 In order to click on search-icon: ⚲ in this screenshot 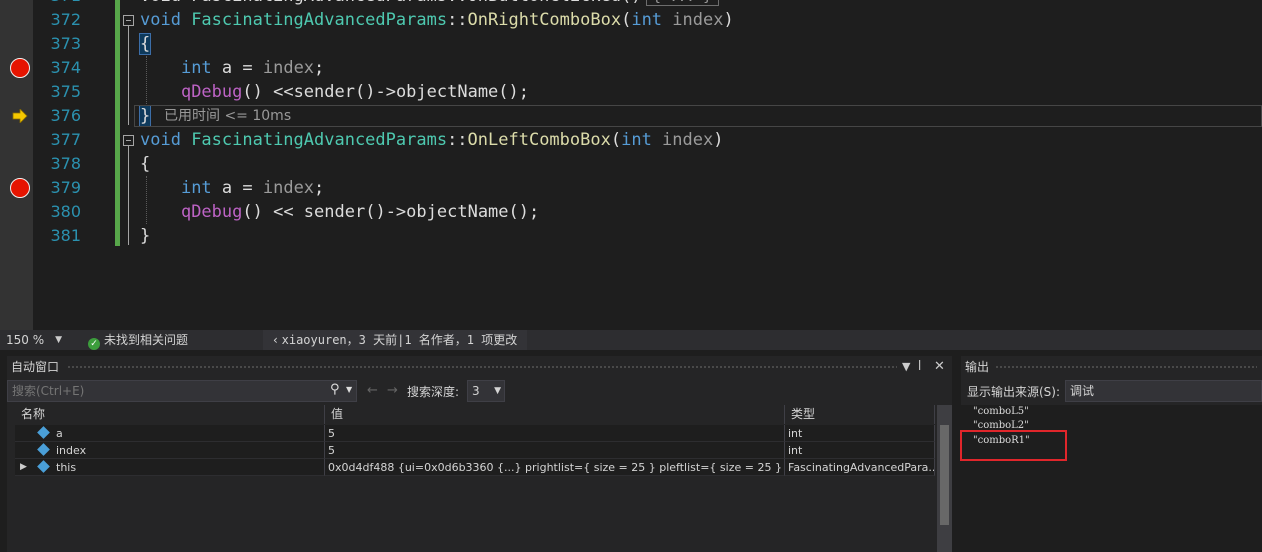, I will do `click(335, 389)`.